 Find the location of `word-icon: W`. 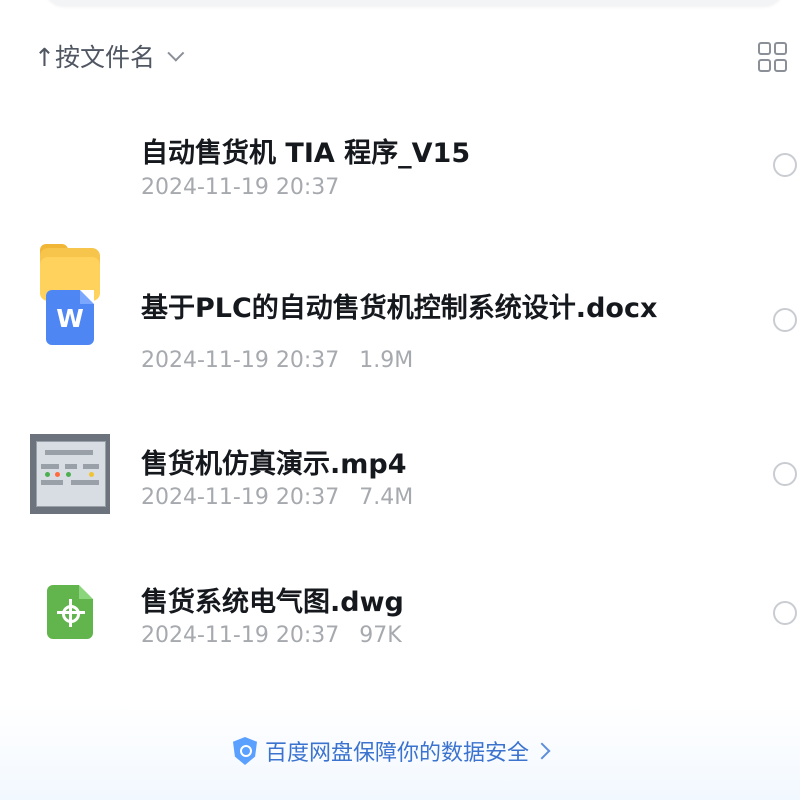

word-icon: W is located at coordinates (70, 317).